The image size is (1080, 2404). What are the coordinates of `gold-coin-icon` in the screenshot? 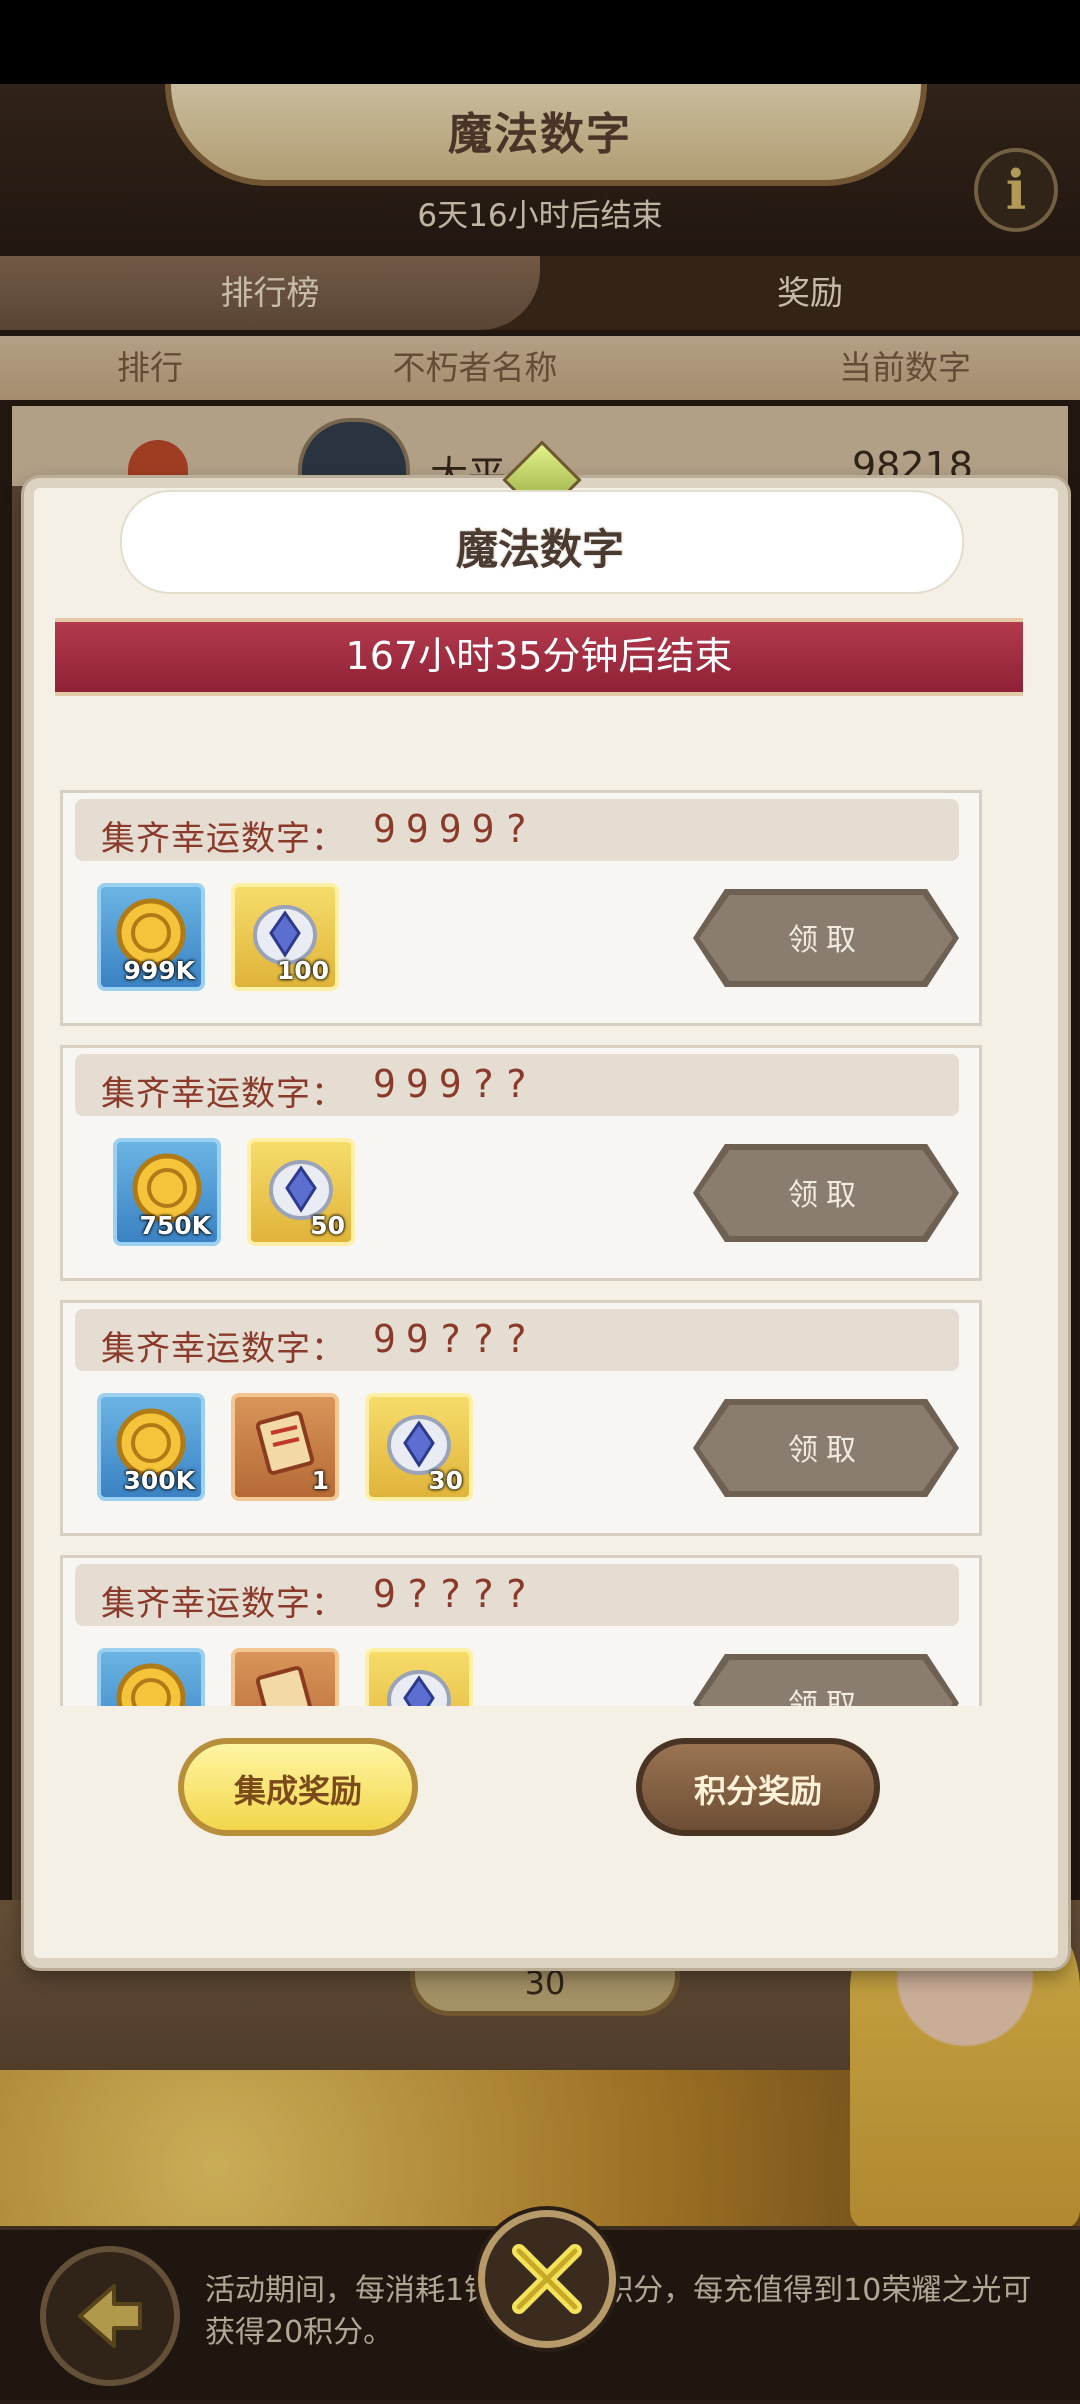 It's located at (151, 1684).